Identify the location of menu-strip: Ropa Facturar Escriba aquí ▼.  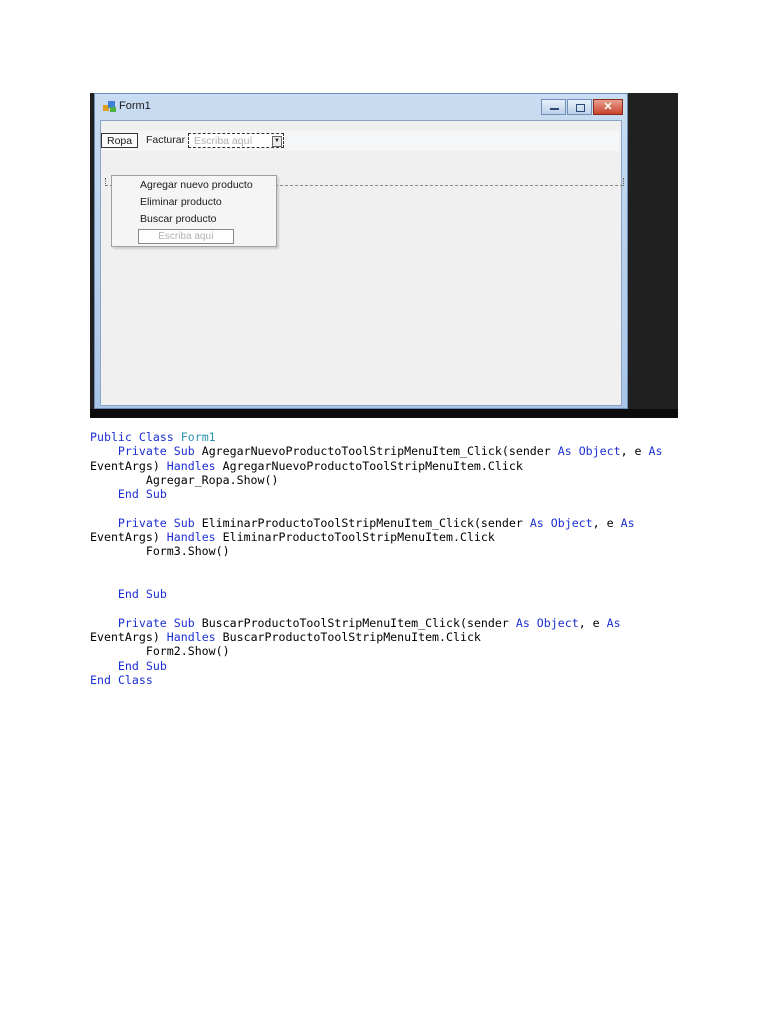
(360, 141).